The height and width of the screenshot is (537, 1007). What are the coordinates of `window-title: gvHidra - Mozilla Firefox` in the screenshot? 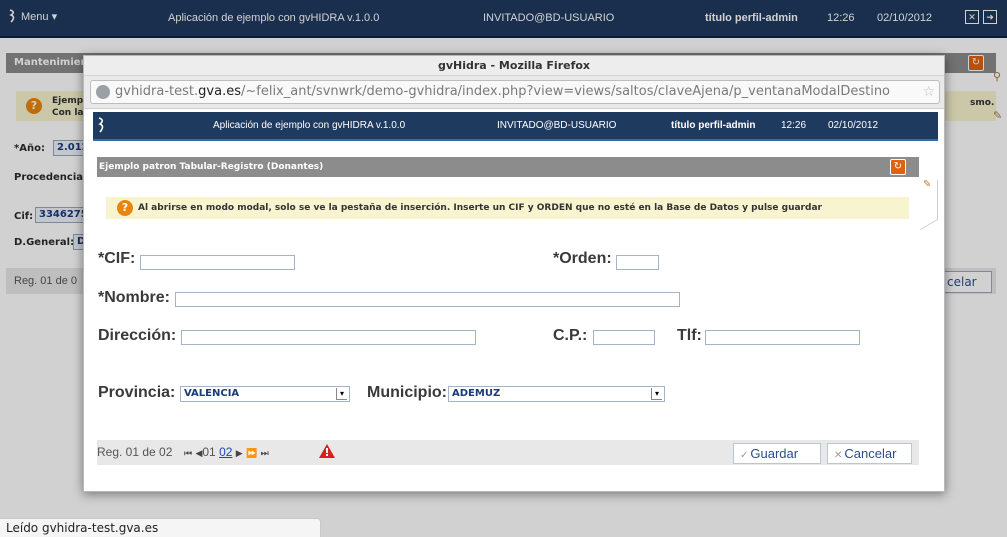 It's located at (514, 66).